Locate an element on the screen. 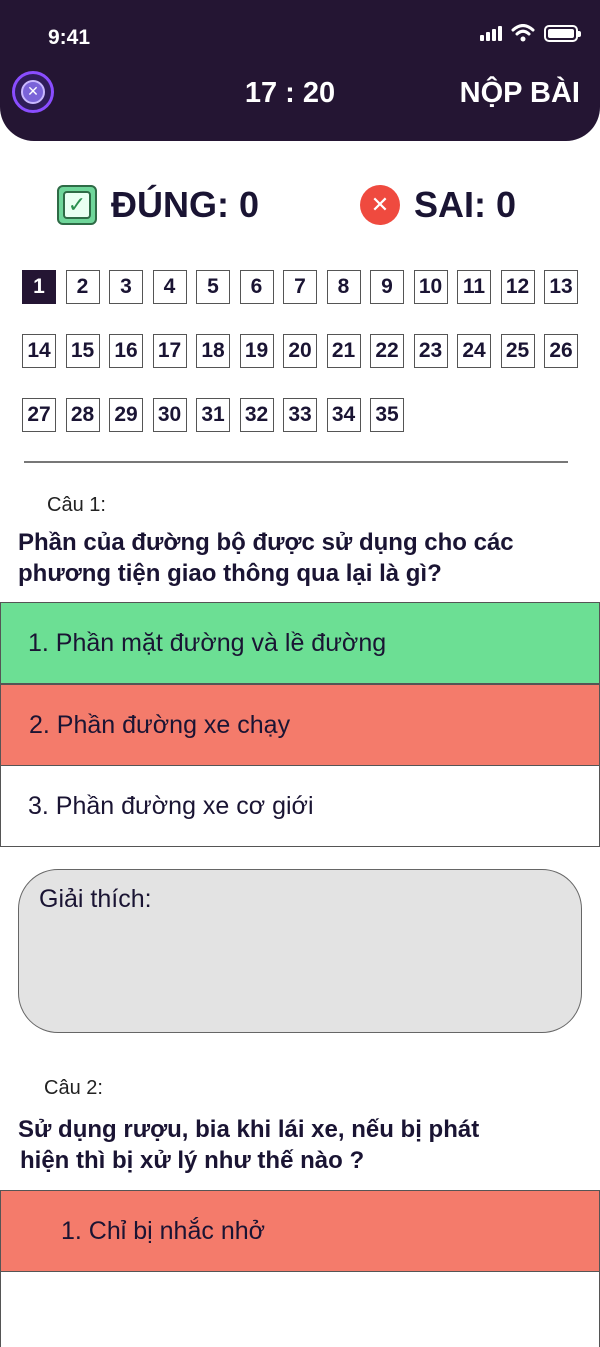 The image size is (600, 1347). question-number-28: 28 is located at coordinates (82, 415).